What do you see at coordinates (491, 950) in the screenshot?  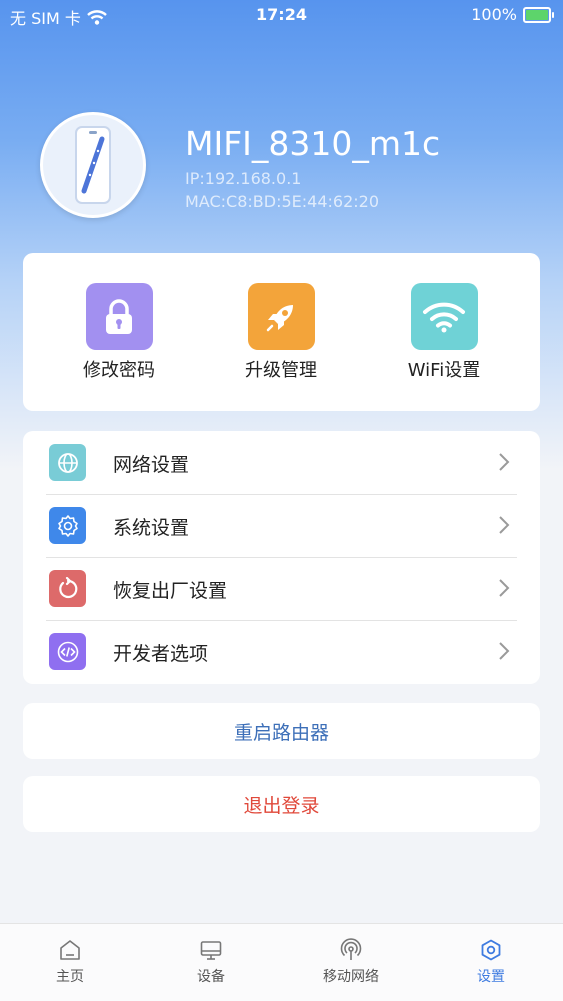 I see `settings-icon` at bounding box center [491, 950].